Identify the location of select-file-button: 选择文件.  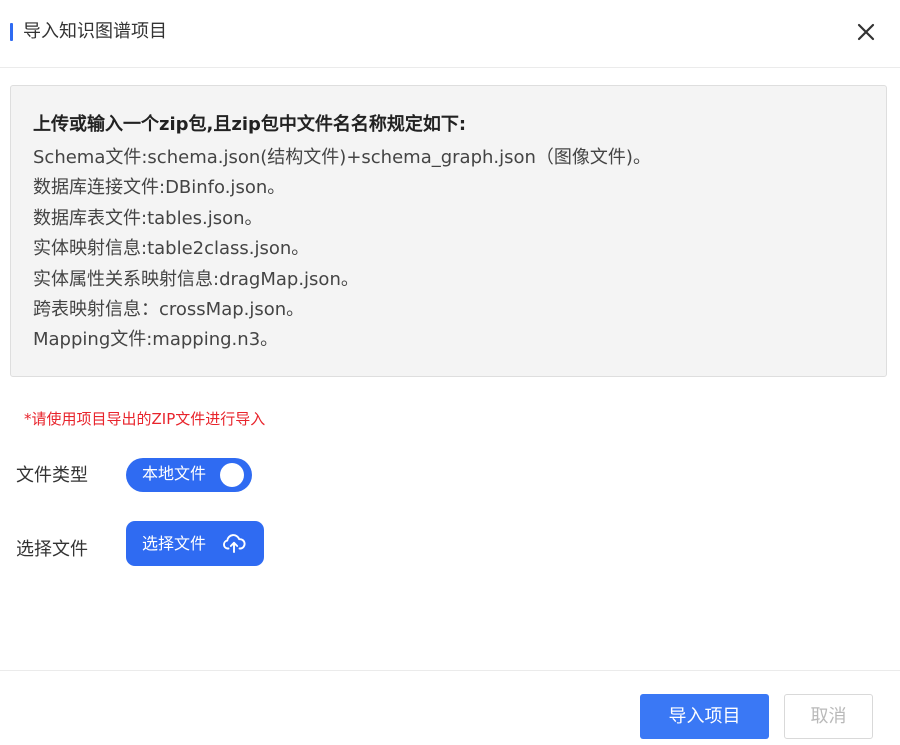
(195, 543).